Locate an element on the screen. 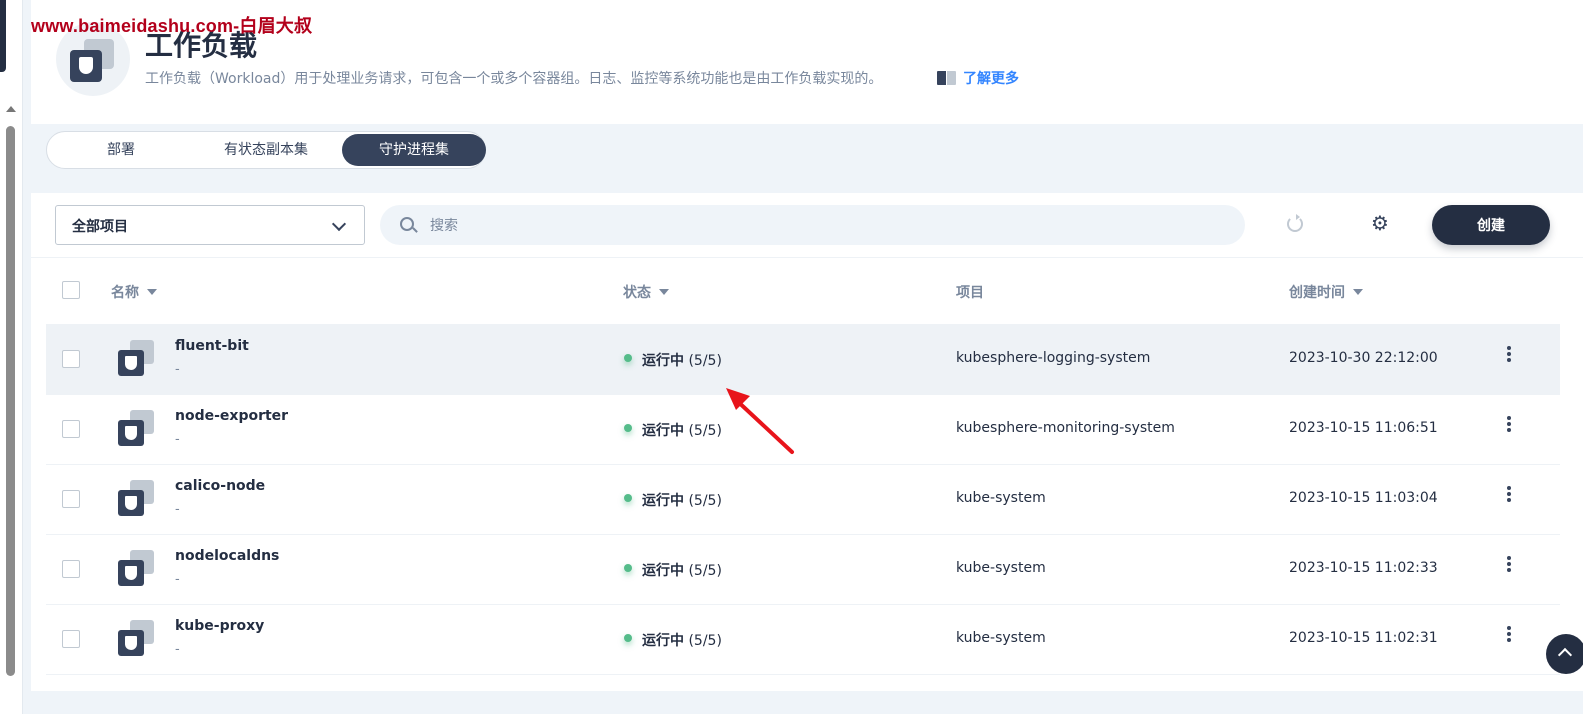  tab-deployments: 部署 is located at coordinates (121, 150).